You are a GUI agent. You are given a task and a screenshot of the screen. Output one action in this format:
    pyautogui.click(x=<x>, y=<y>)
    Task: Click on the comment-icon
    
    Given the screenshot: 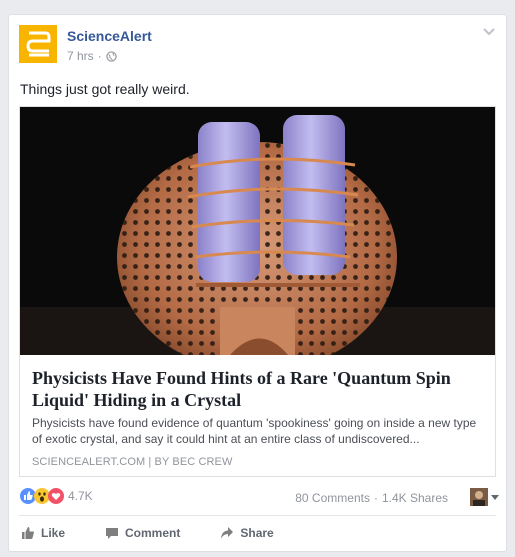 What is the action you would take?
    pyautogui.click(x=112, y=533)
    